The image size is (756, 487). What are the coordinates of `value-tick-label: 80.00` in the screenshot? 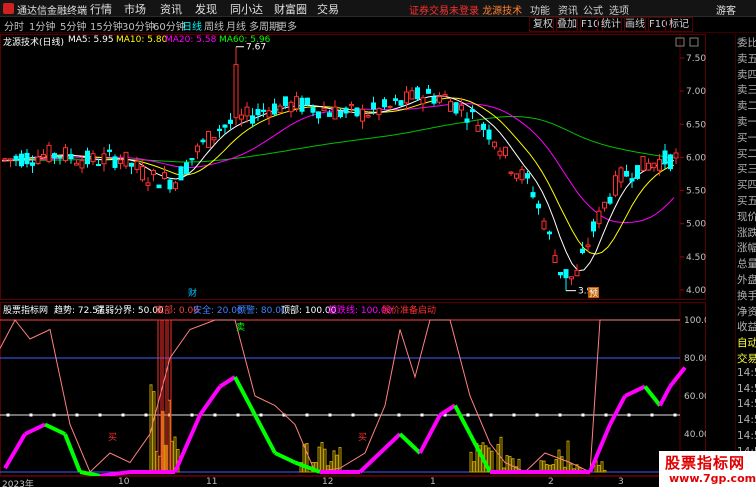 It's located at (695, 359).